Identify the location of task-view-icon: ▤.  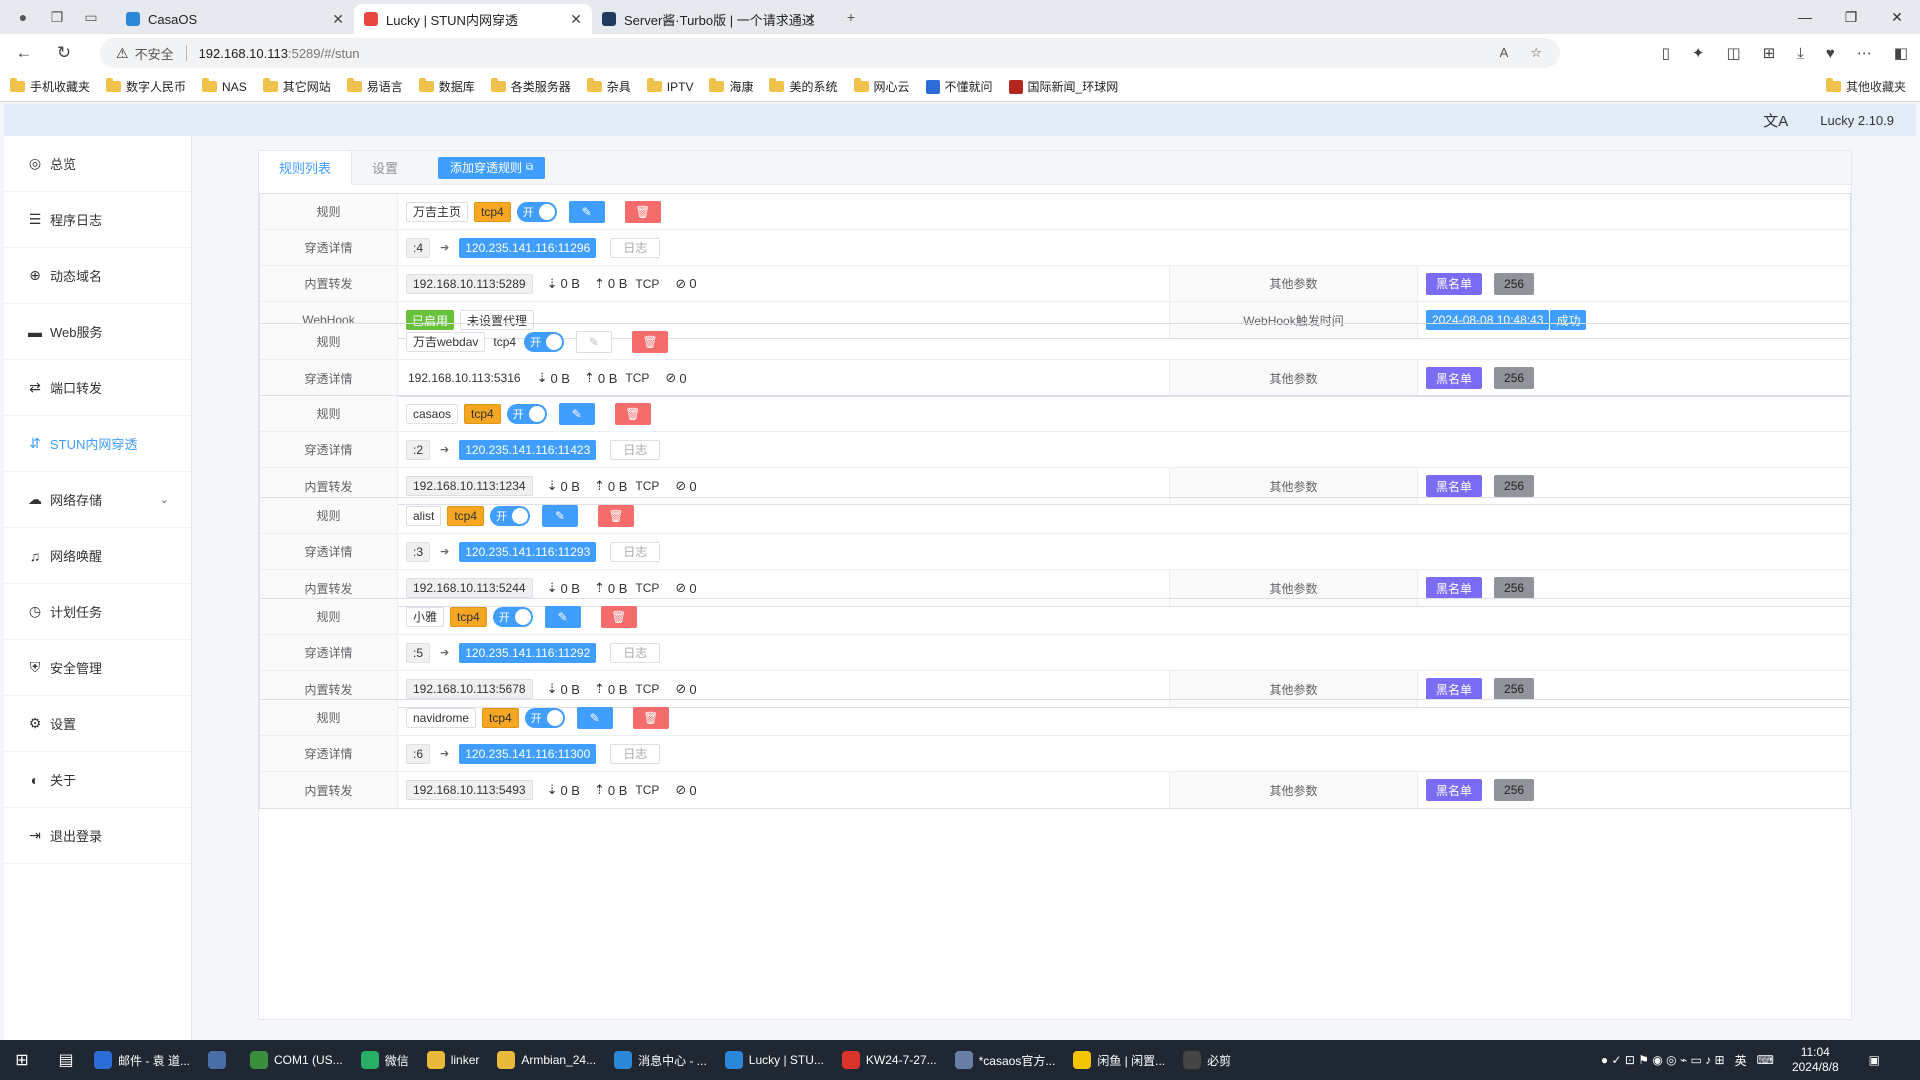
(66, 1060).